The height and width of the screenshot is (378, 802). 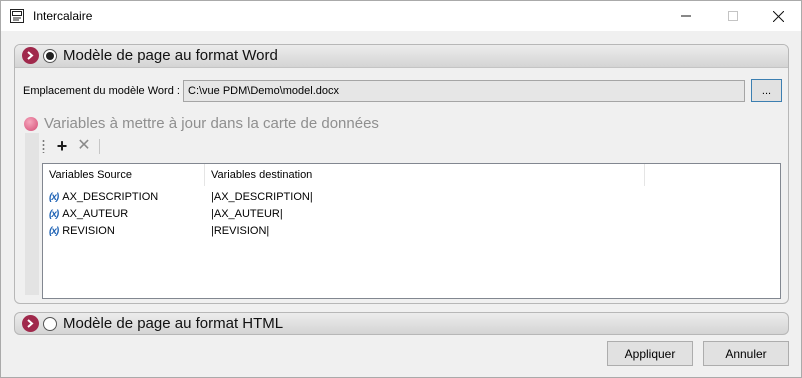 What do you see at coordinates (411, 214) in the screenshot?
I see `table-row: (x) AX_AUTEUR |AX_AUTEUR|` at bounding box center [411, 214].